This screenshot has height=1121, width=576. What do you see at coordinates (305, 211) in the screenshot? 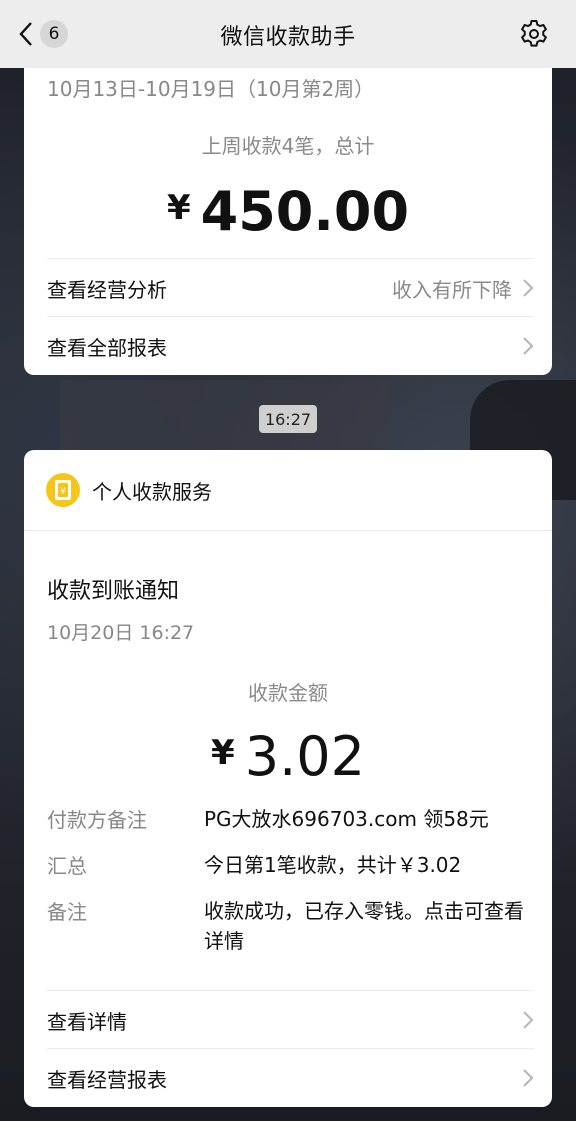
I see `weekly-amount-value: 450.00` at bounding box center [305, 211].